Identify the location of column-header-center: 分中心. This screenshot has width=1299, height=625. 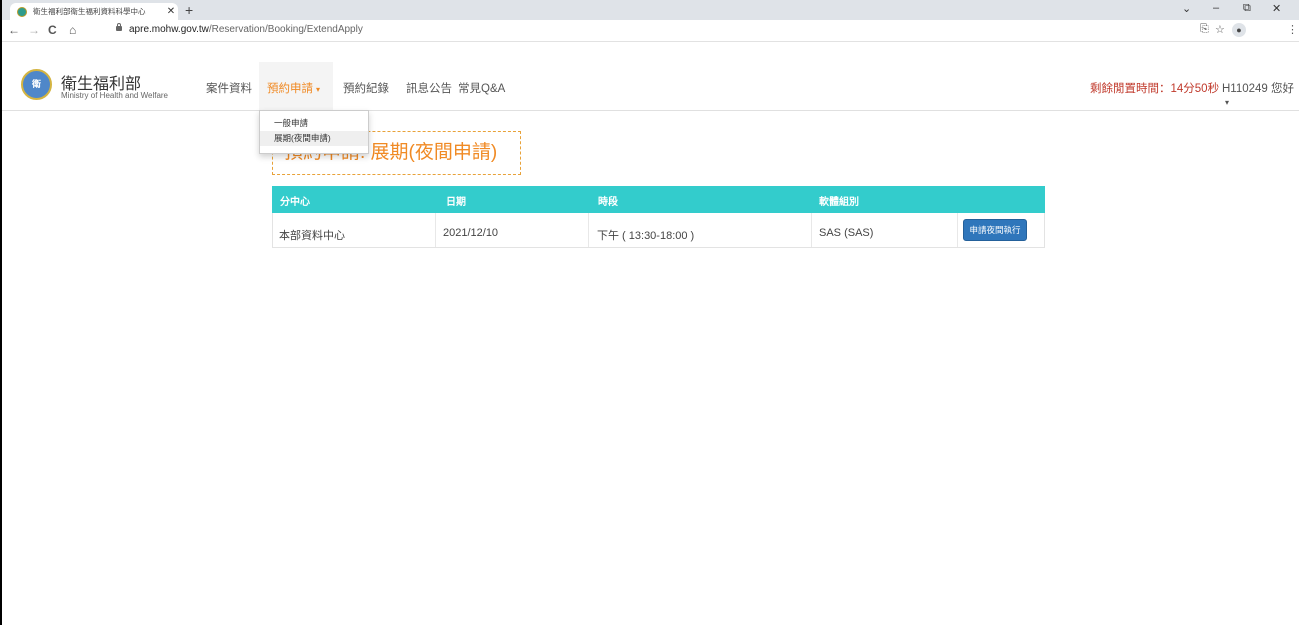
(295, 202).